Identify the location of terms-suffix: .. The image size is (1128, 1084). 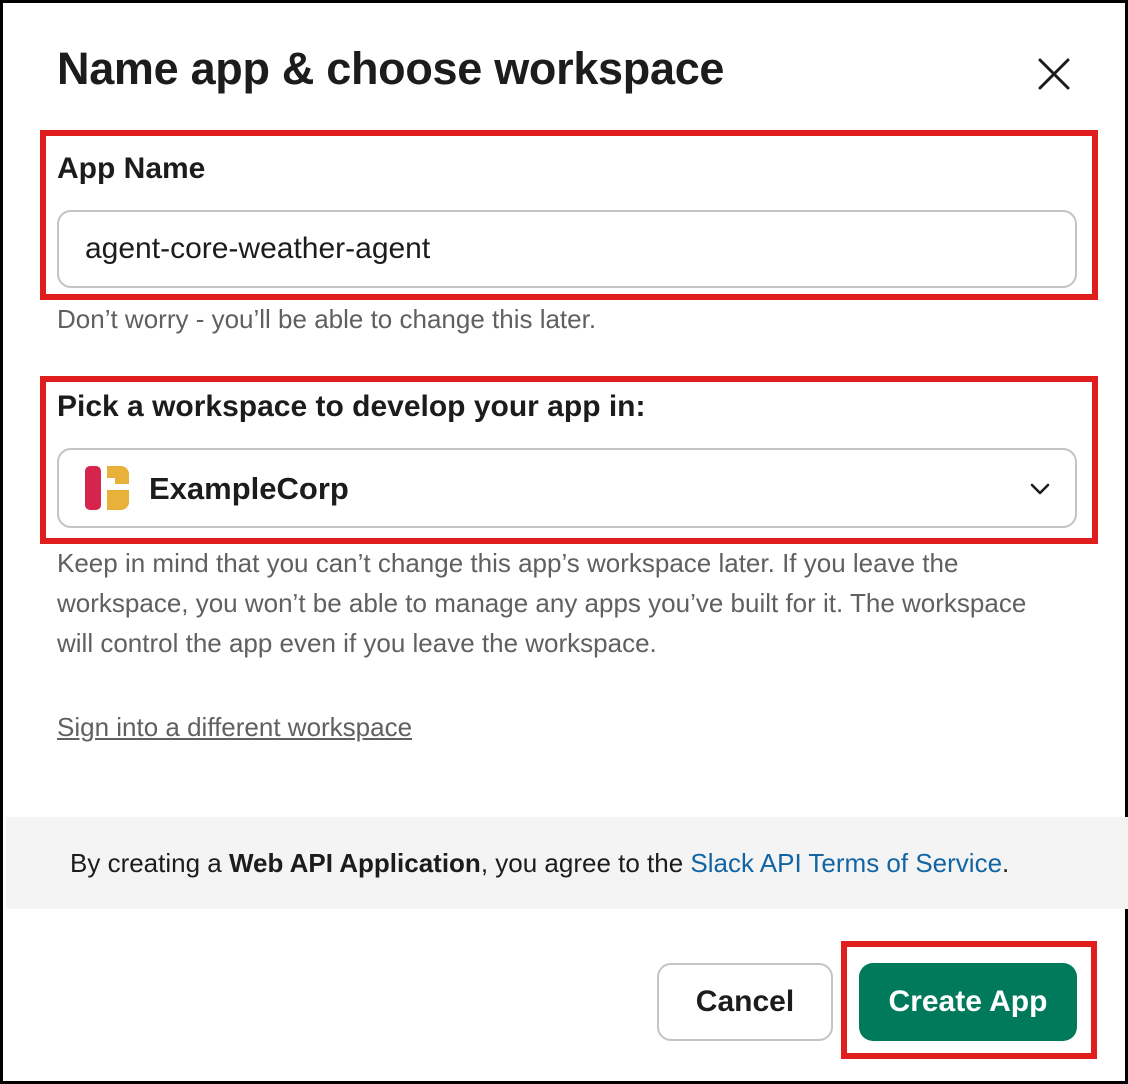
(1006, 863).